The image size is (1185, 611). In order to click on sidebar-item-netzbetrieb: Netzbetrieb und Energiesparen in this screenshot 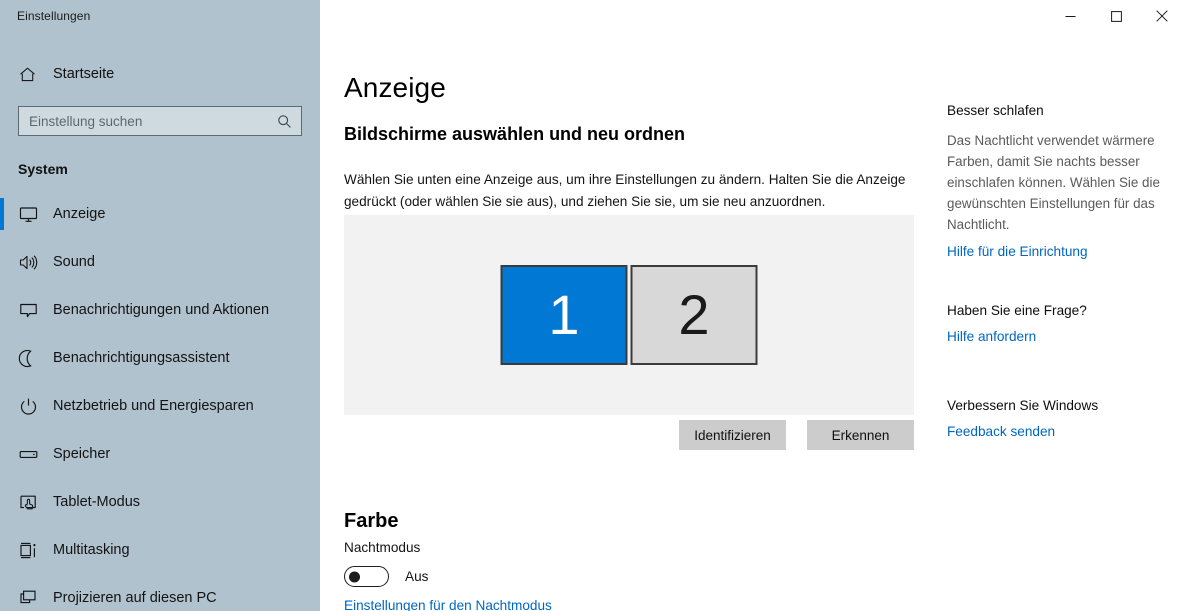, I will do `click(160, 406)`.